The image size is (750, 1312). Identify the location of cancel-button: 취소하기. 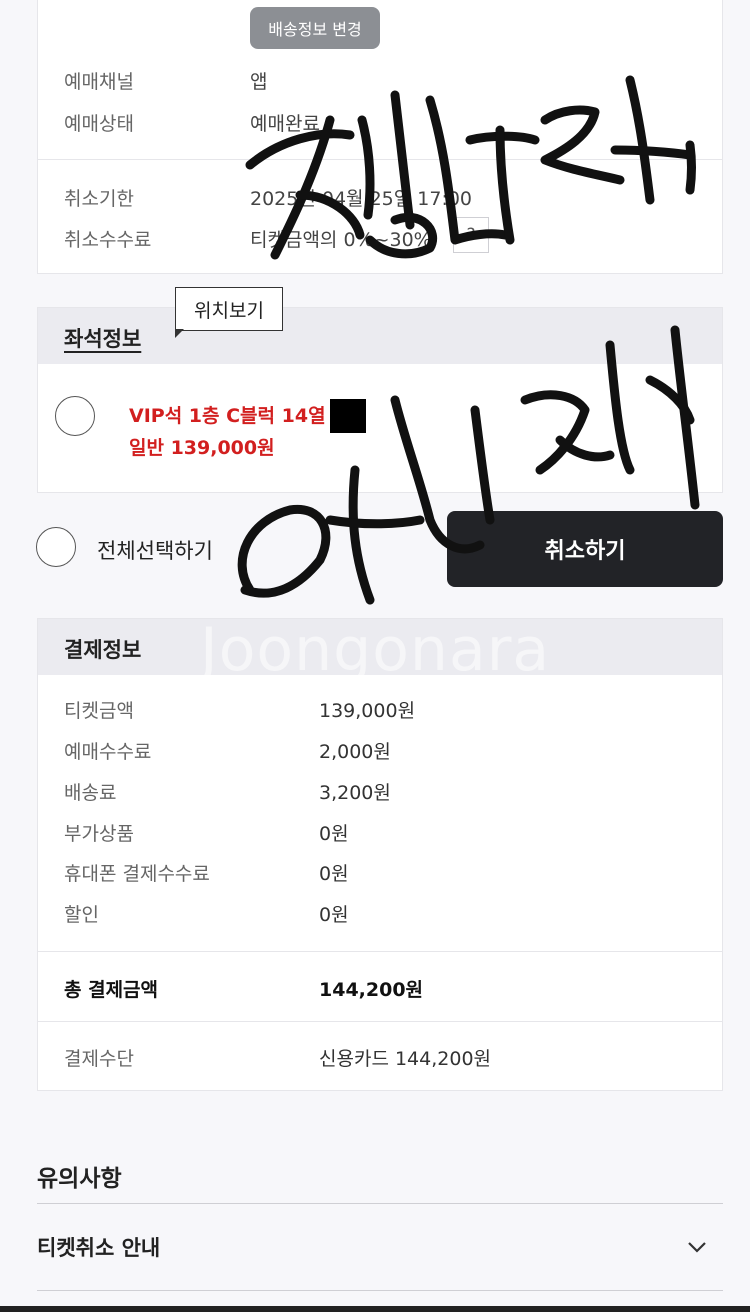
(585, 549).